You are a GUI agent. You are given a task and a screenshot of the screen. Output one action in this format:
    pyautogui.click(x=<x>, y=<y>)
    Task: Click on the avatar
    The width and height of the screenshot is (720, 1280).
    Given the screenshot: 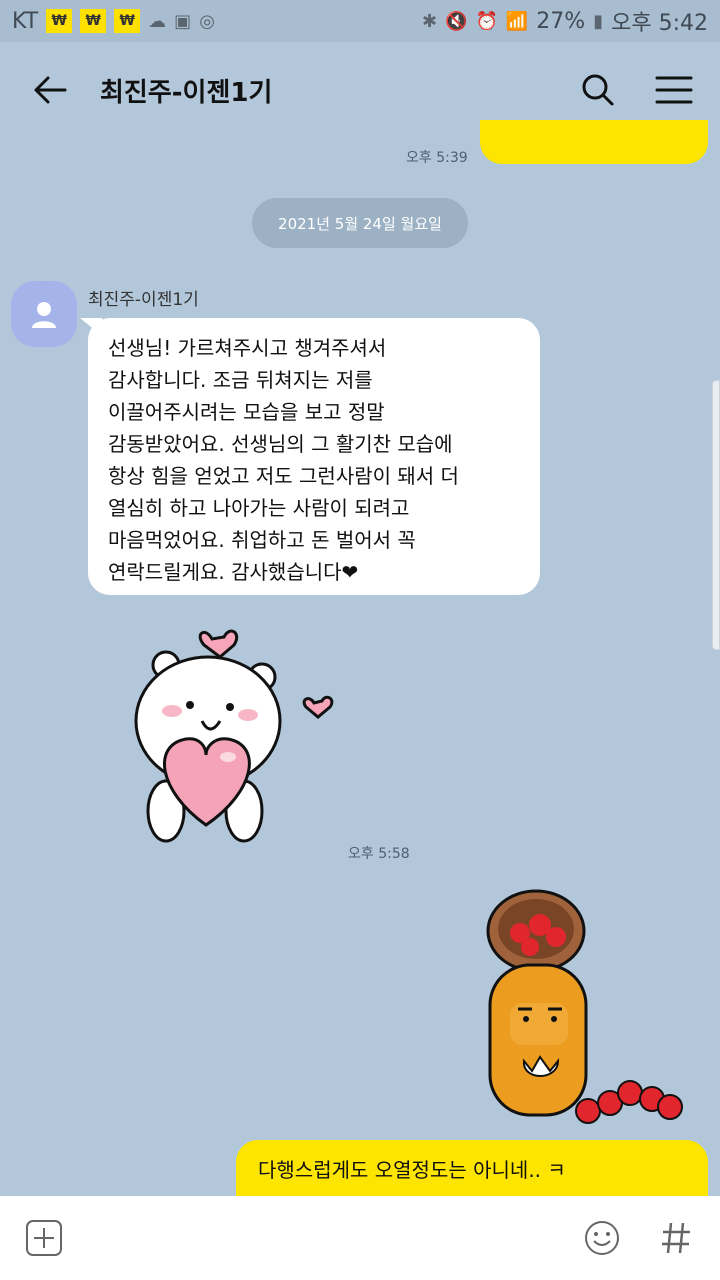 What is the action you would take?
    pyautogui.click(x=44, y=314)
    